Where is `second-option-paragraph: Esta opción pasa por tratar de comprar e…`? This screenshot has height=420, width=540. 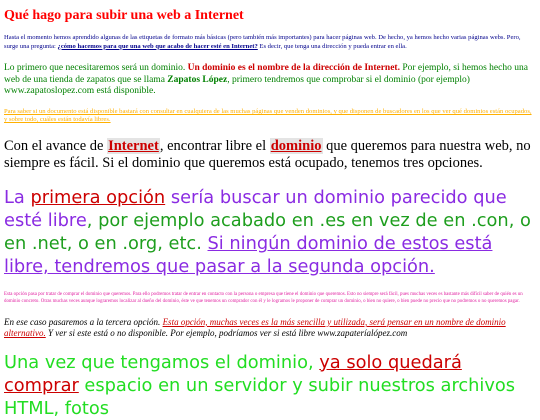
second-option-paragraph: Esta opción pasa por tratar de comprar e… is located at coordinates (263, 298).